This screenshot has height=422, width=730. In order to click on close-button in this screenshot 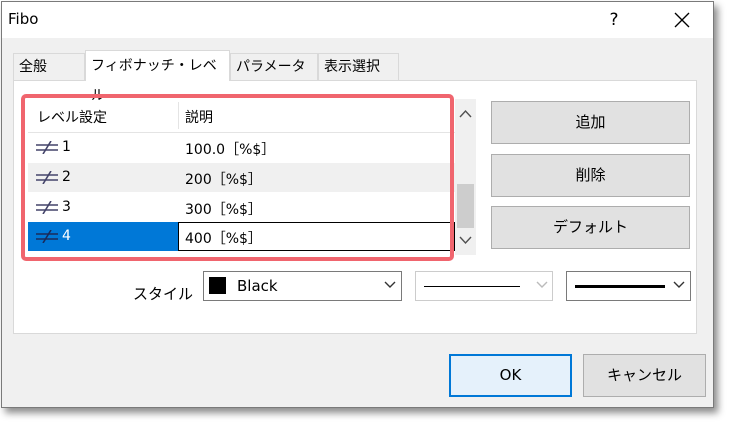, I will do `click(682, 20)`.